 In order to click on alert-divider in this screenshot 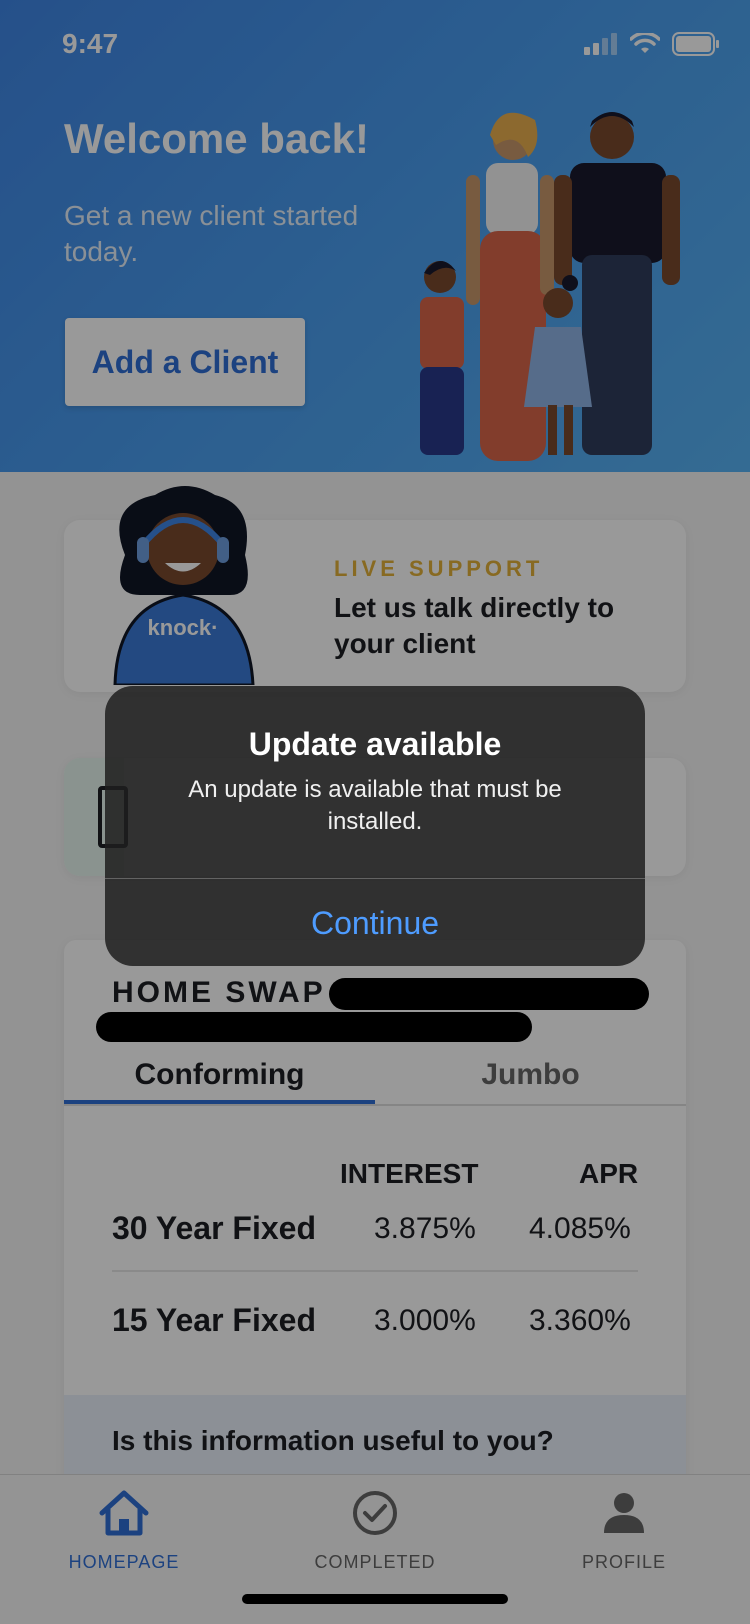, I will do `click(375, 878)`.